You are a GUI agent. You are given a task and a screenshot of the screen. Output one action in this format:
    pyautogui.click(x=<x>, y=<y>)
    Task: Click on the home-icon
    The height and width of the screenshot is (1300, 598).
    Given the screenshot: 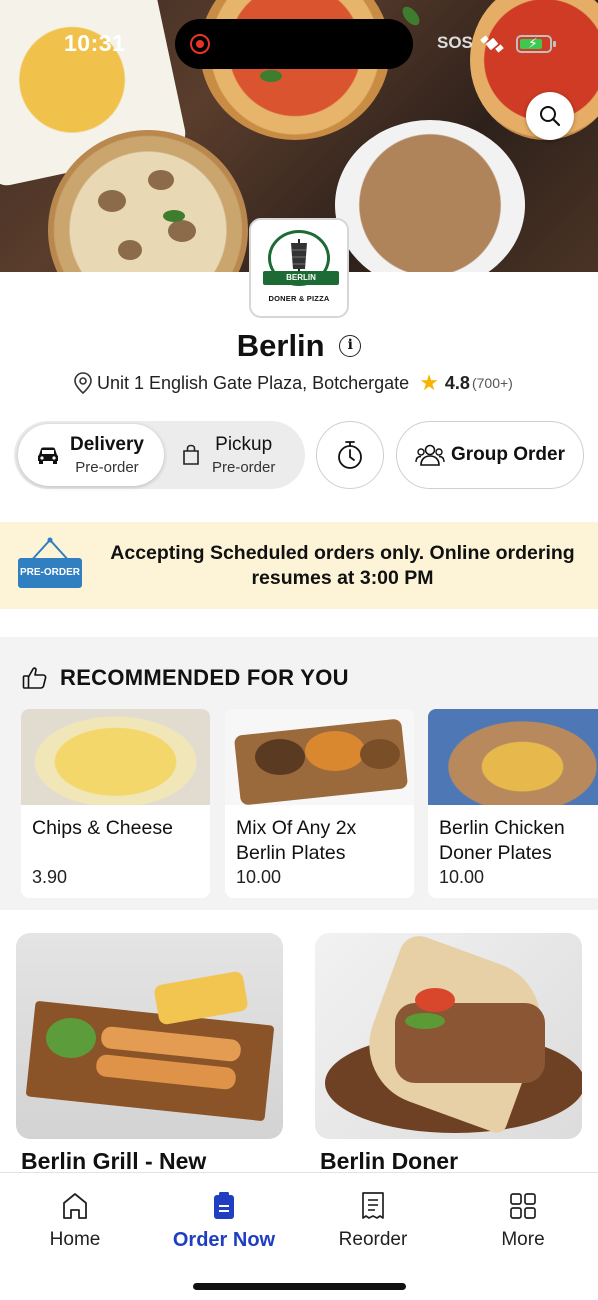 What is the action you would take?
    pyautogui.click(x=75, y=1206)
    